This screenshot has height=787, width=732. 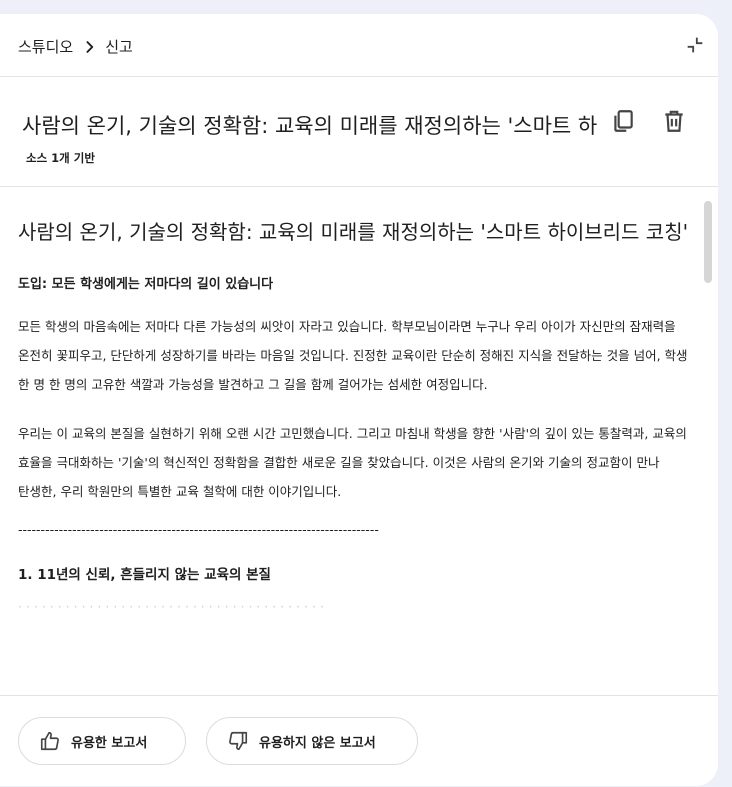 What do you see at coordinates (45, 46) in the screenshot?
I see `breadcrumb-studio: 스튜디오` at bounding box center [45, 46].